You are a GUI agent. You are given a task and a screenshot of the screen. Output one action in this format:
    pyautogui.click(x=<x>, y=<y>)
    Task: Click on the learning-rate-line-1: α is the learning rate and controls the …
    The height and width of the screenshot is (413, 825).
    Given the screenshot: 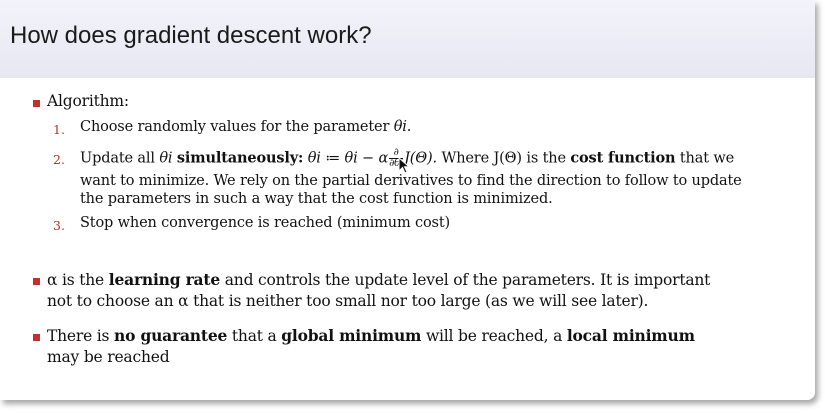 What is the action you would take?
    pyautogui.click(x=378, y=279)
    